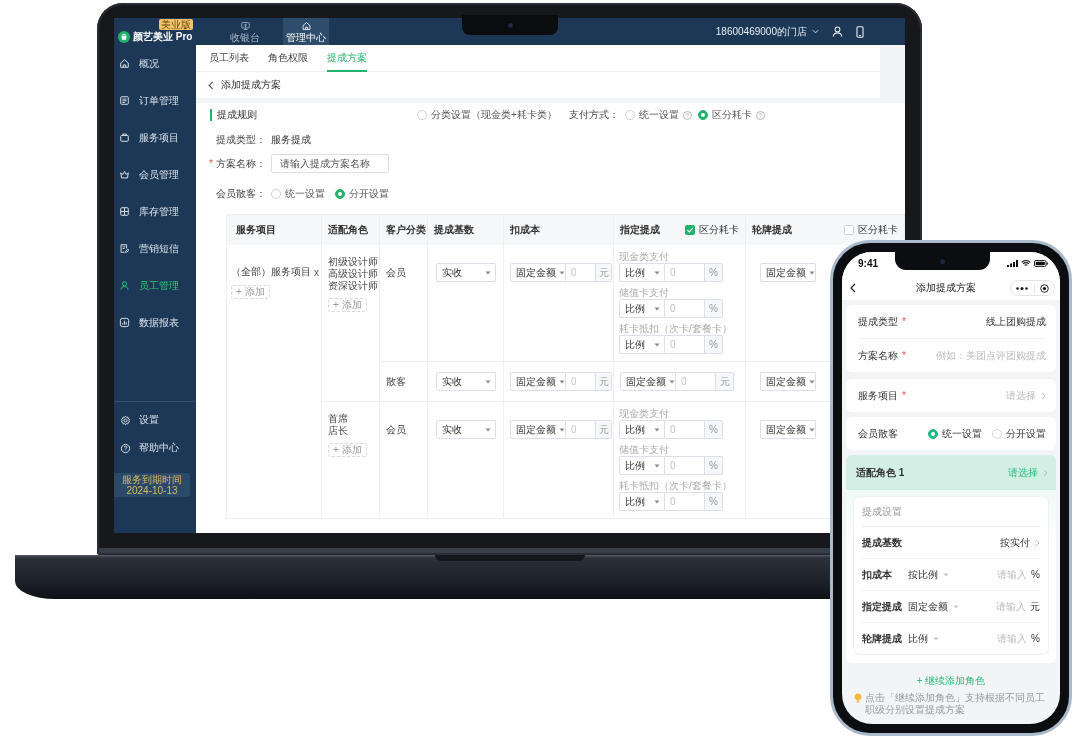  Describe the element at coordinates (928, 574) in the screenshot. I see `mode-select: 按比例` at that location.